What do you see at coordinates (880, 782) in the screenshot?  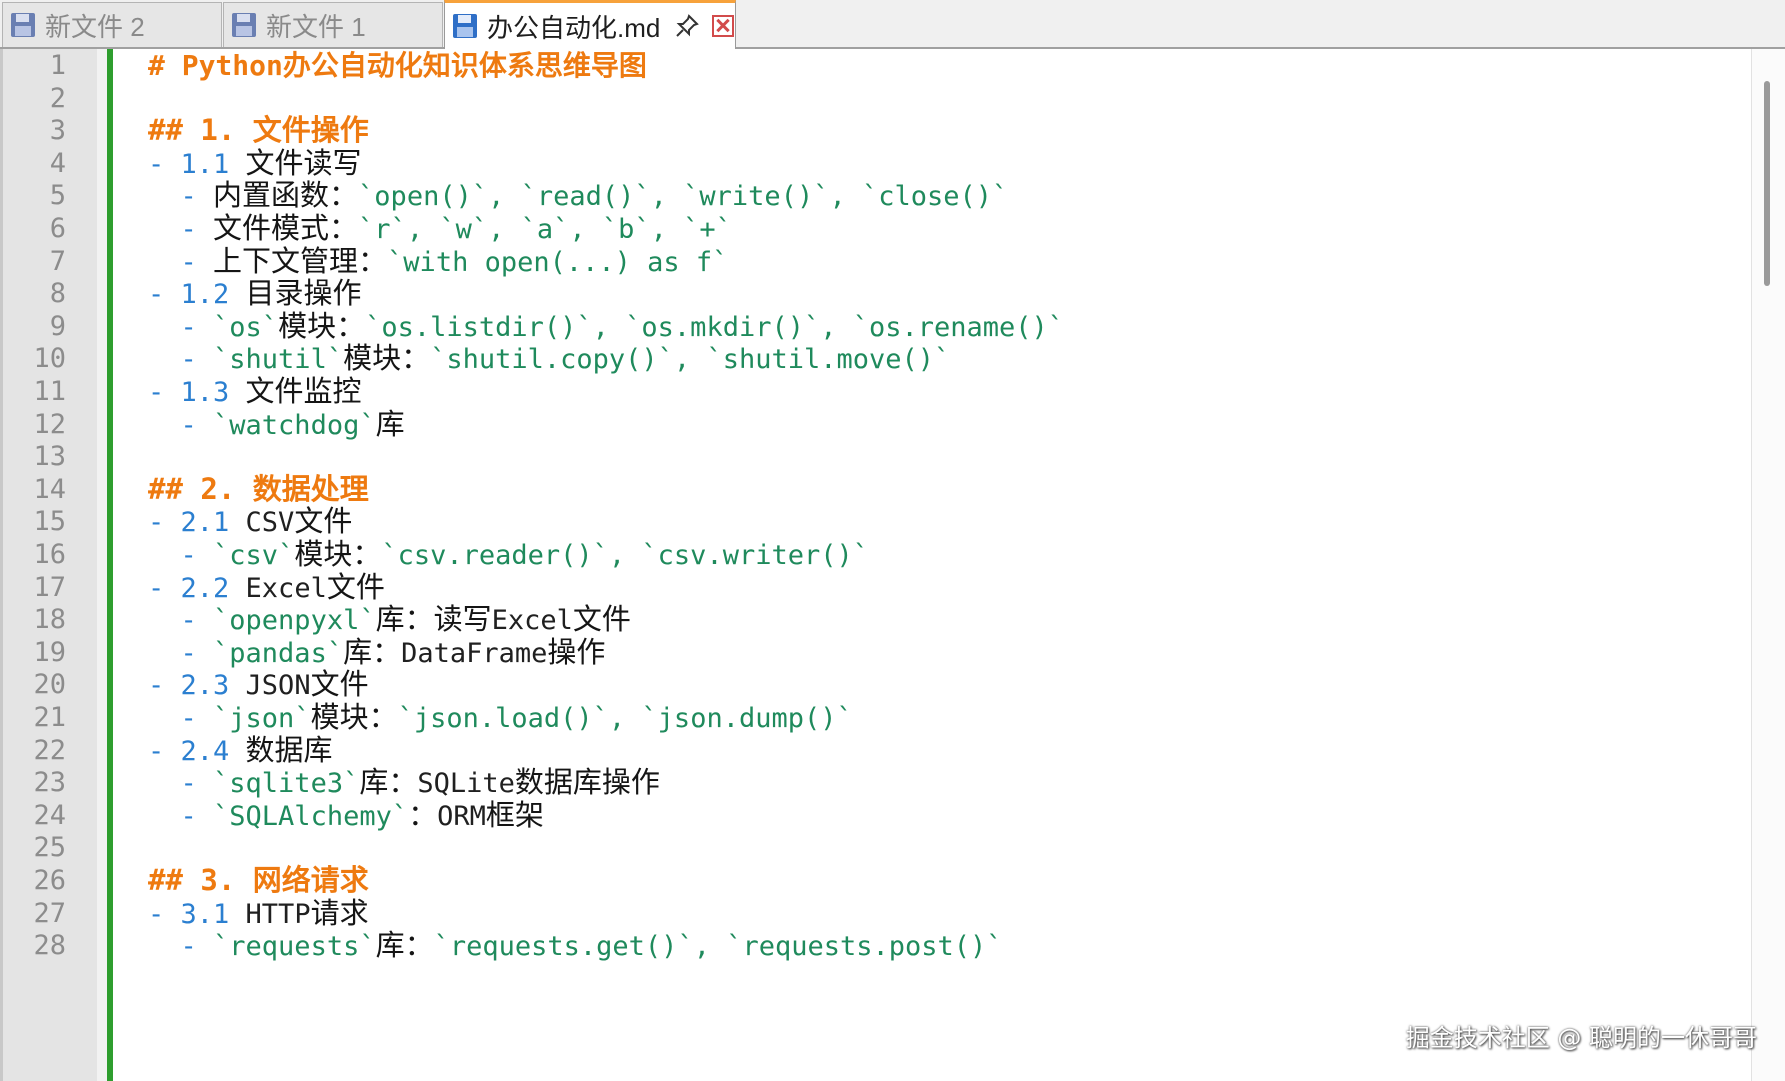 I see `editor-line: 23 - `sqlite3`库：SQLite数据库操作` at bounding box center [880, 782].